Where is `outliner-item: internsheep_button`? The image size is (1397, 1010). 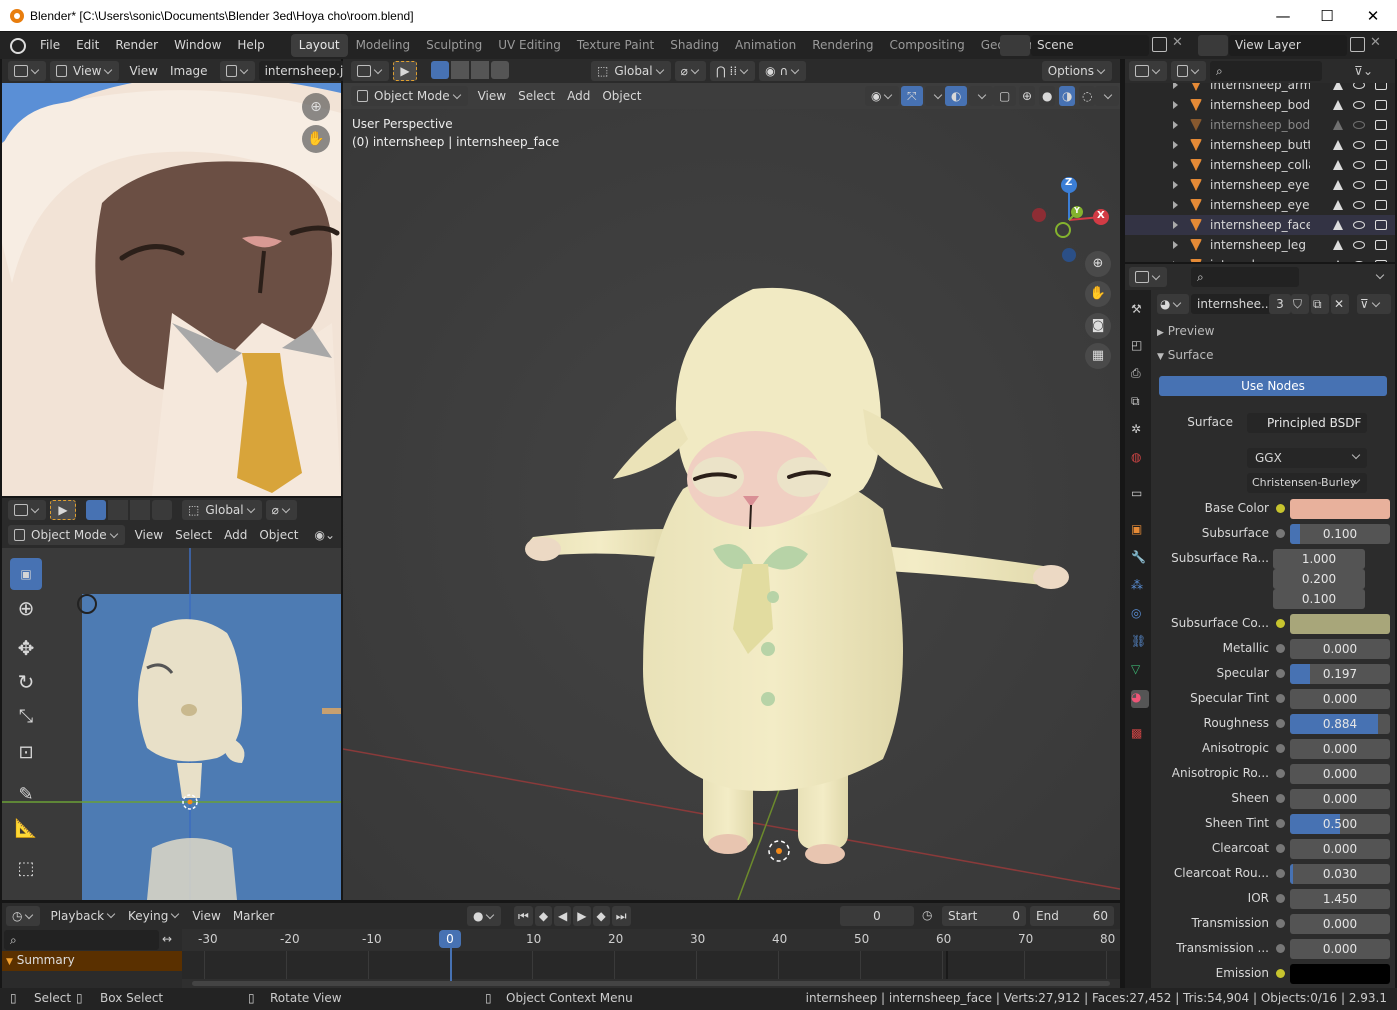
outliner-item: internsheep_button is located at coordinates (1260, 145).